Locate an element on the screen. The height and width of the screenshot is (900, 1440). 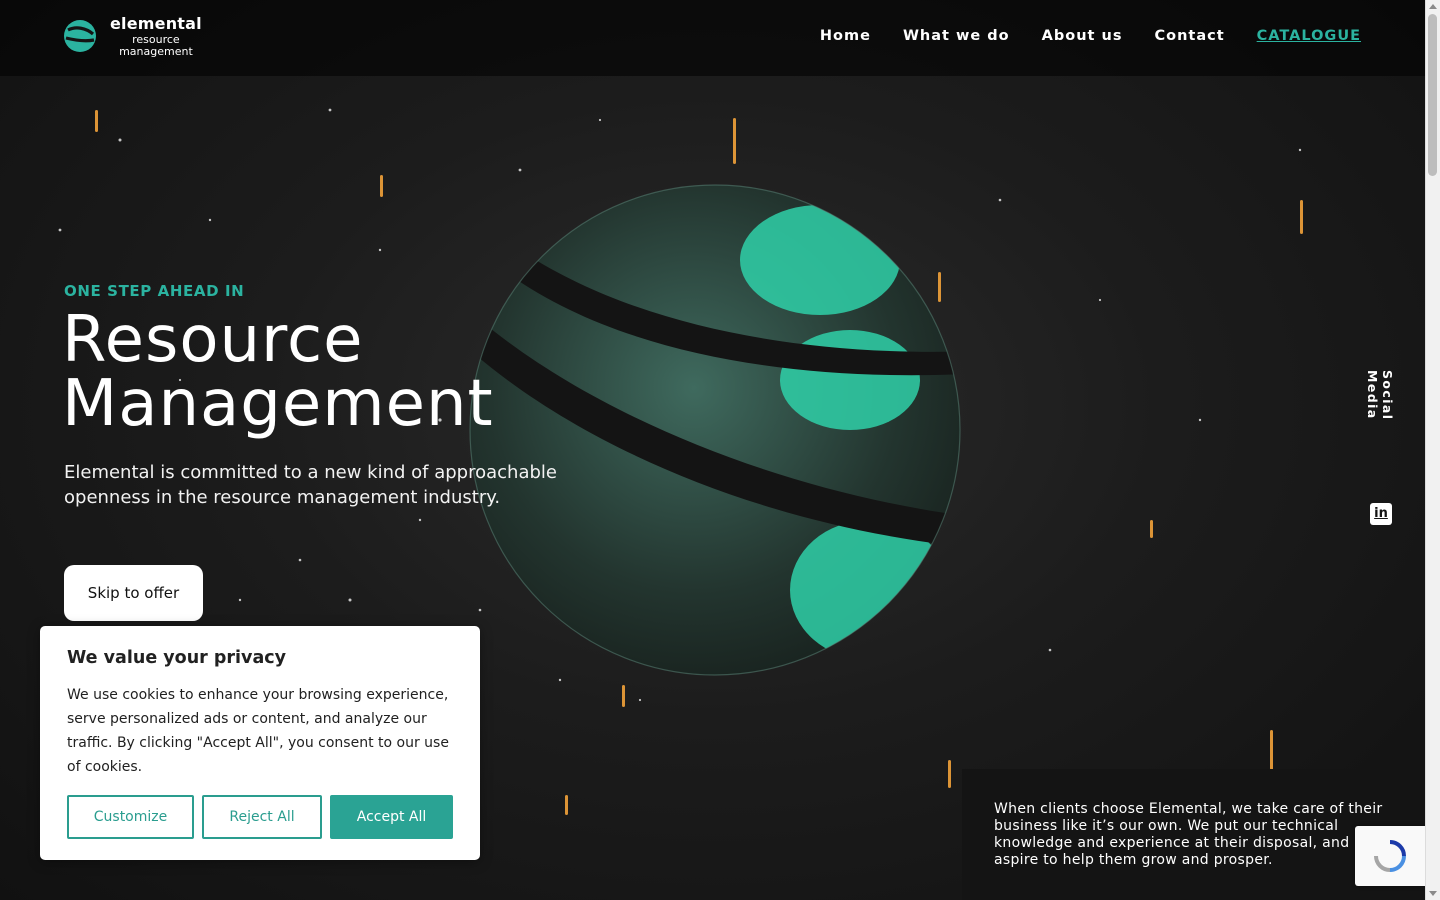
nav-catalogue: CATALOGUE is located at coordinates (1309, 36).